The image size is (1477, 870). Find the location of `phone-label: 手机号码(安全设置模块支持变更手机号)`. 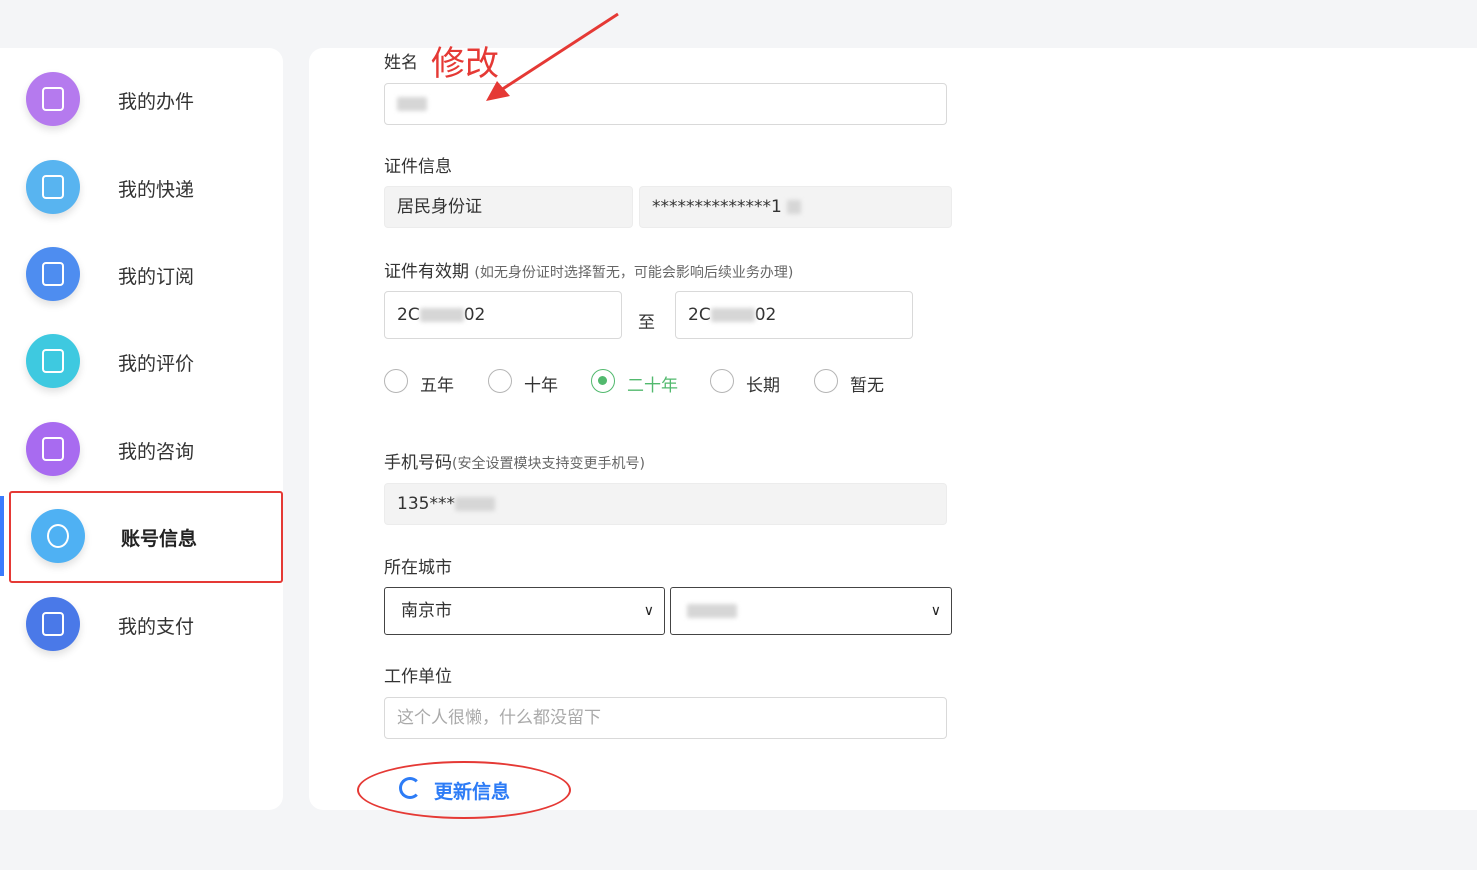

phone-label: 手机号码(安全设置模块支持变更手机号) is located at coordinates (514, 463).